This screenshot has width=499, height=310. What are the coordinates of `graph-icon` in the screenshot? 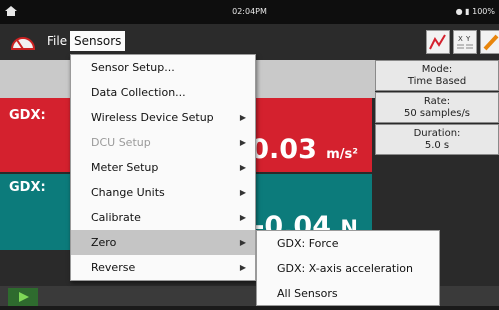 It's located at (437, 42).